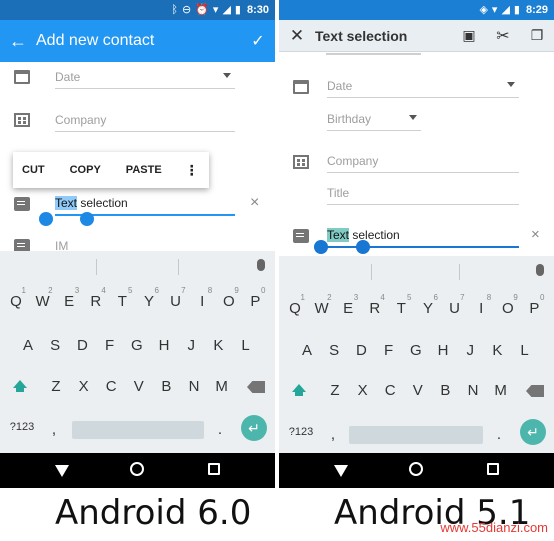 This screenshot has height=541, width=554. Describe the element at coordinates (469, 35) in the screenshot. I see `select-all-icon: ▣` at that location.